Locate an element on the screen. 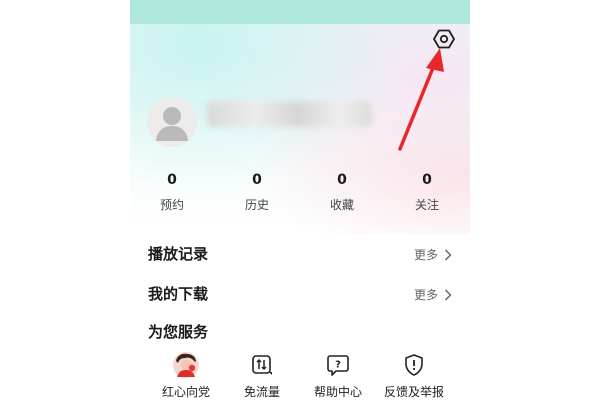  play-history-row: 播放记录 更多 is located at coordinates (300, 253).